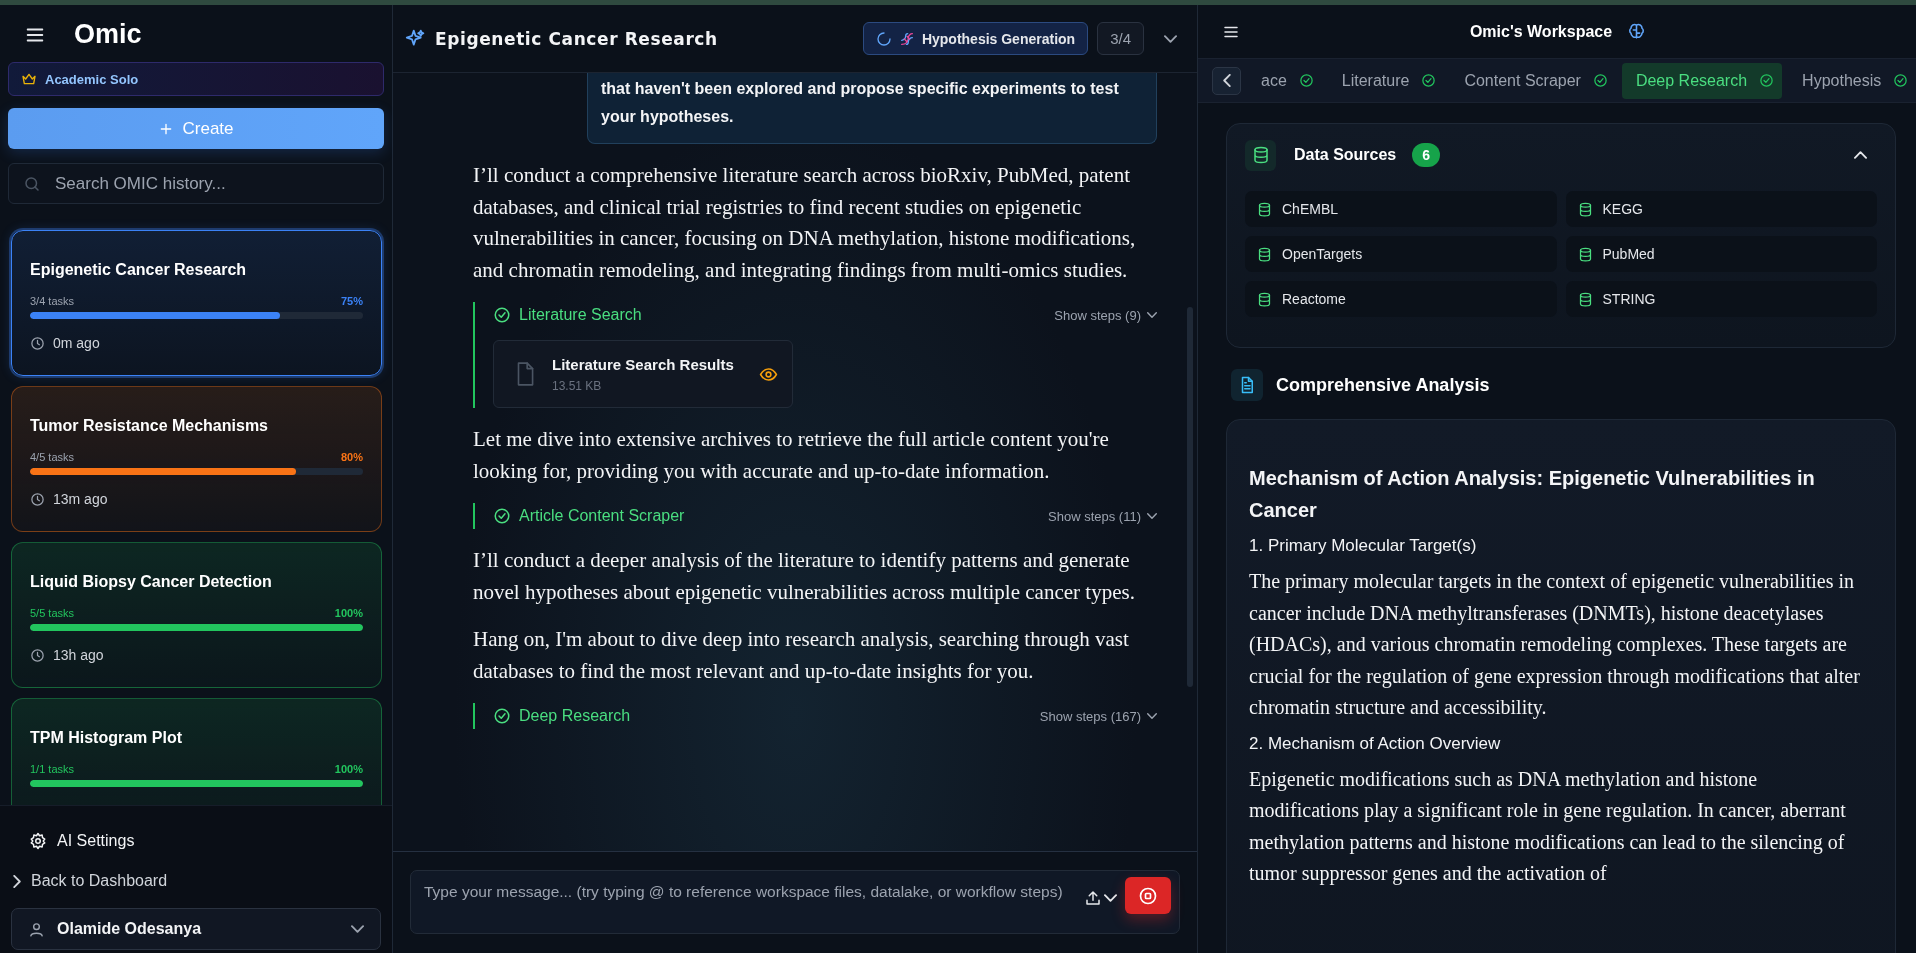 The height and width of the screenshot is (953, 1916). Describe the element at coordinates (1721, 209) in the screenshot. I see `data-source-item: KEGG` at that location.